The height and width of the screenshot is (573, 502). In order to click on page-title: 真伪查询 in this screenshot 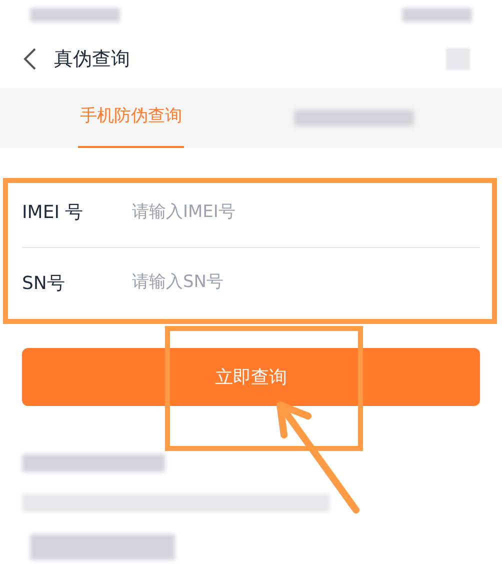, I will do `click(92, 59)`.